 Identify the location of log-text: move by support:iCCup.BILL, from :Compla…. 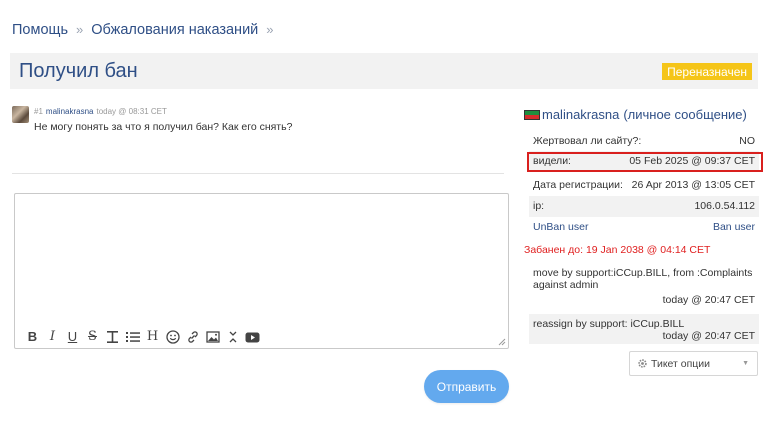
(643, 279).